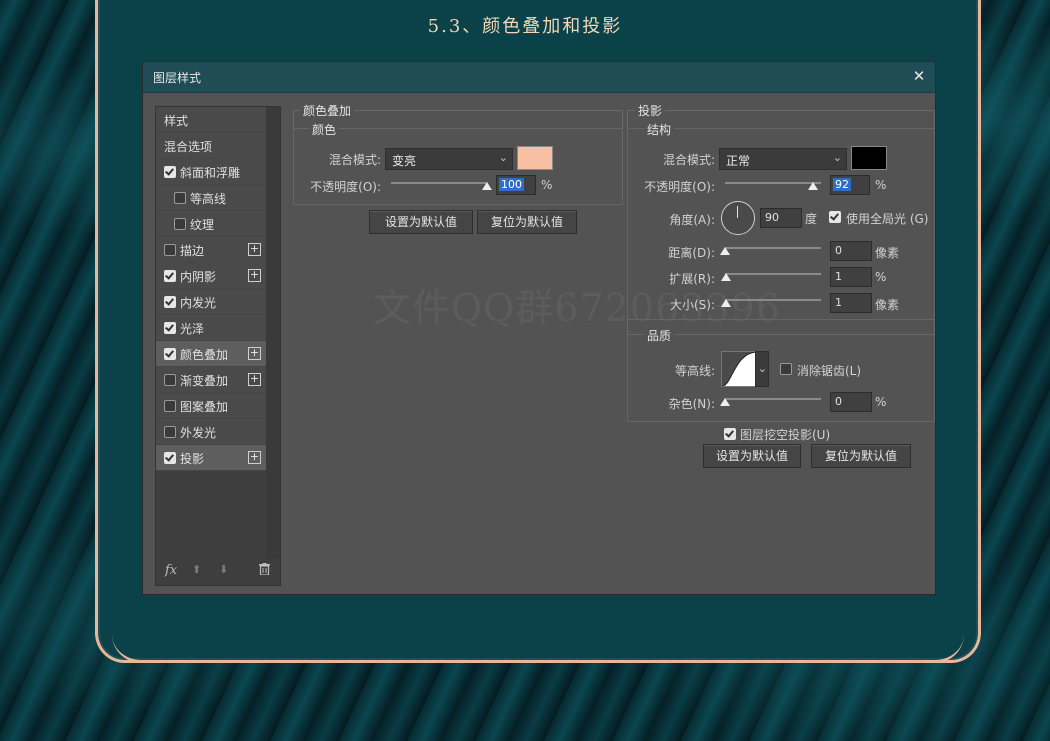 This screenshot has width=1050, height=741. What do you see at coordinates (211, 328) in the screenshot?
I see `sidebar-item: 光泽` at bounding box center [211, 328].